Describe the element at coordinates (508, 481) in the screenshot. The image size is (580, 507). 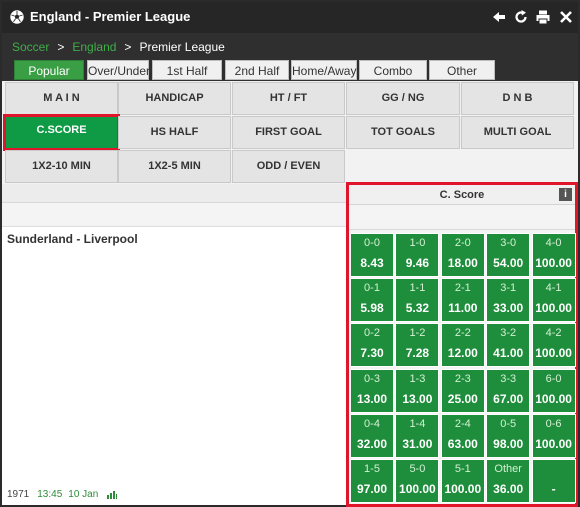
I see `odds-cell: Other 36.00` at that location.